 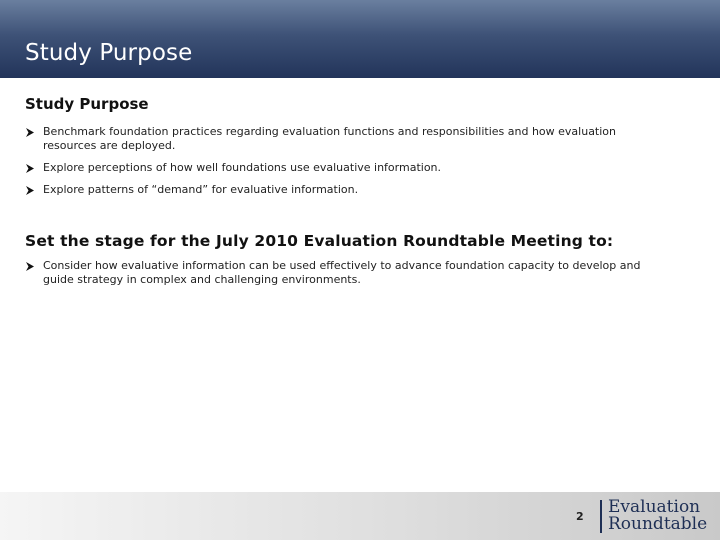 What do you see at coordinates (109, 53) in the screenshot?
I see `slide-title: Study Purpose` at bounding box center [109, 53].